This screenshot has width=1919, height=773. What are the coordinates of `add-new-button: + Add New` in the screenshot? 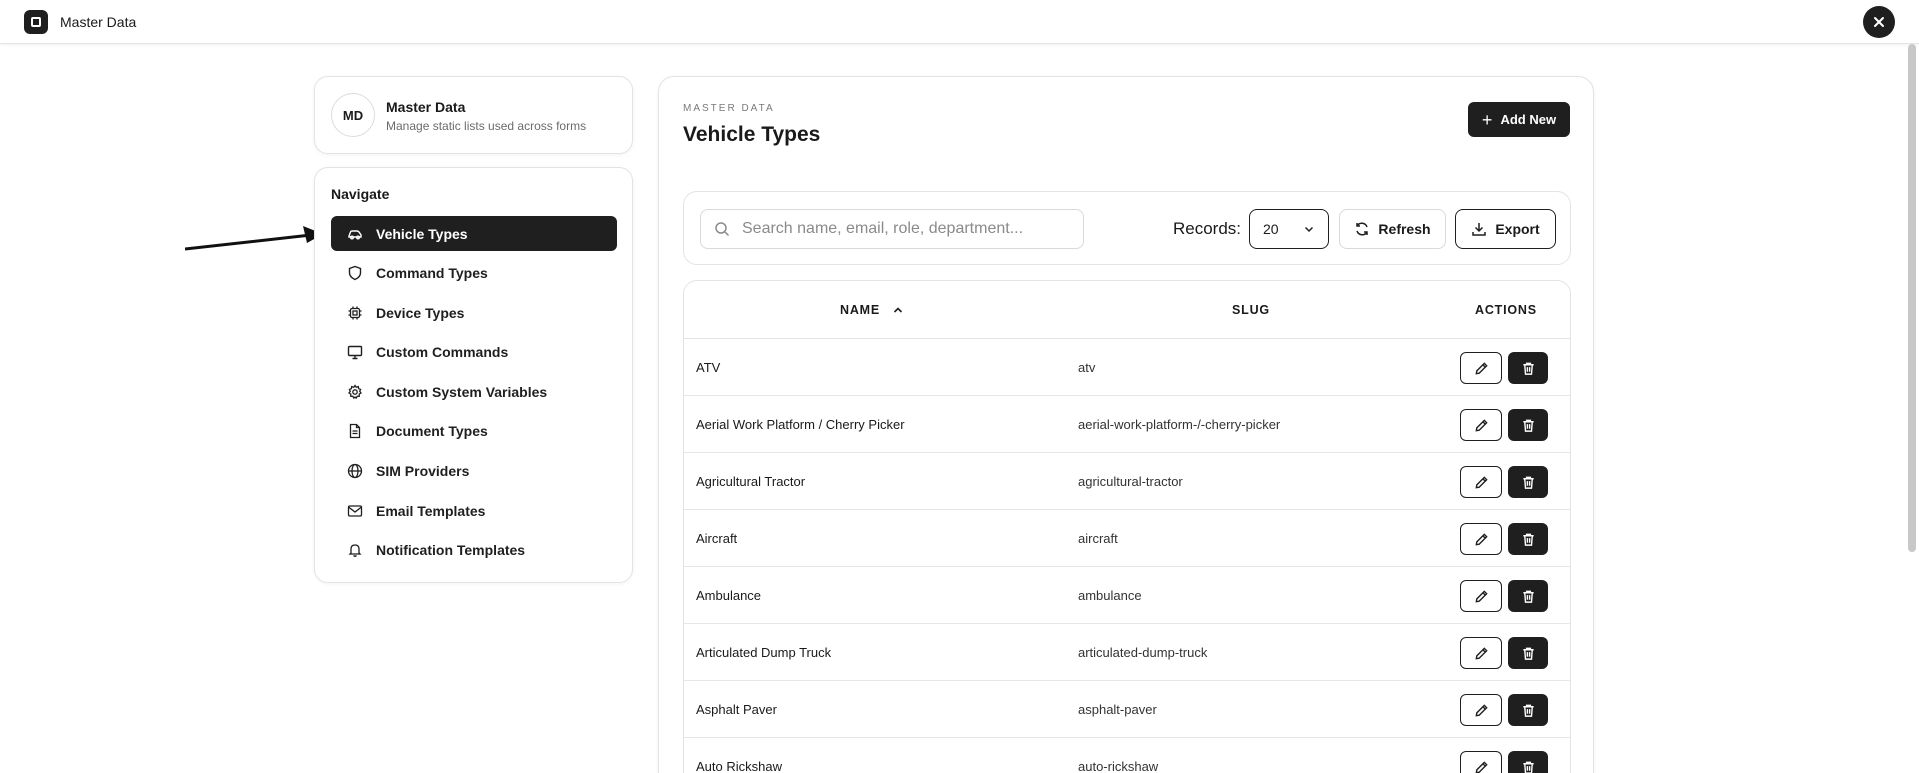 It's located at (1519, 119).